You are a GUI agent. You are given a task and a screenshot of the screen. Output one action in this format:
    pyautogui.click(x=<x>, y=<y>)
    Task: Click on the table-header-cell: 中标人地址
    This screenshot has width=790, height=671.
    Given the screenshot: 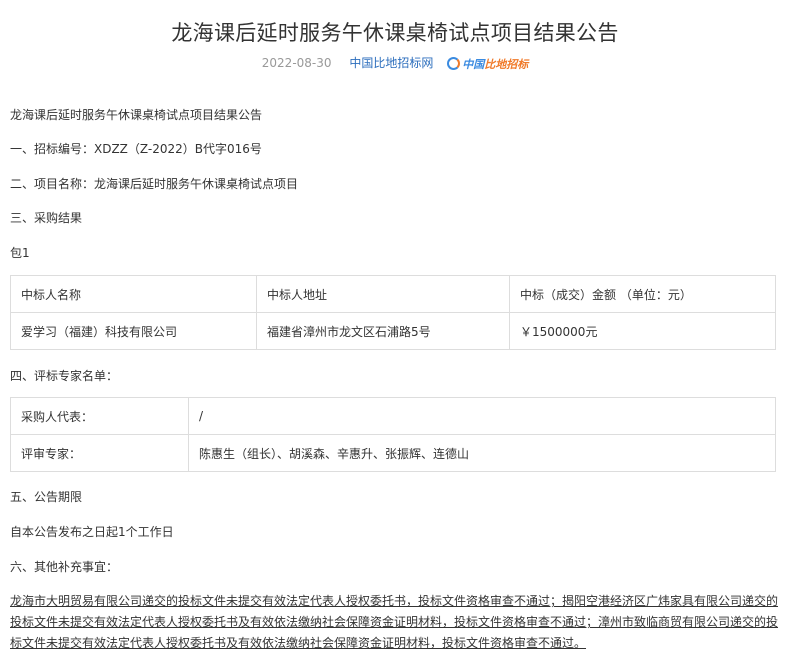 What is the action you would take?
    pyautogui.click(x=383, y=294)
    